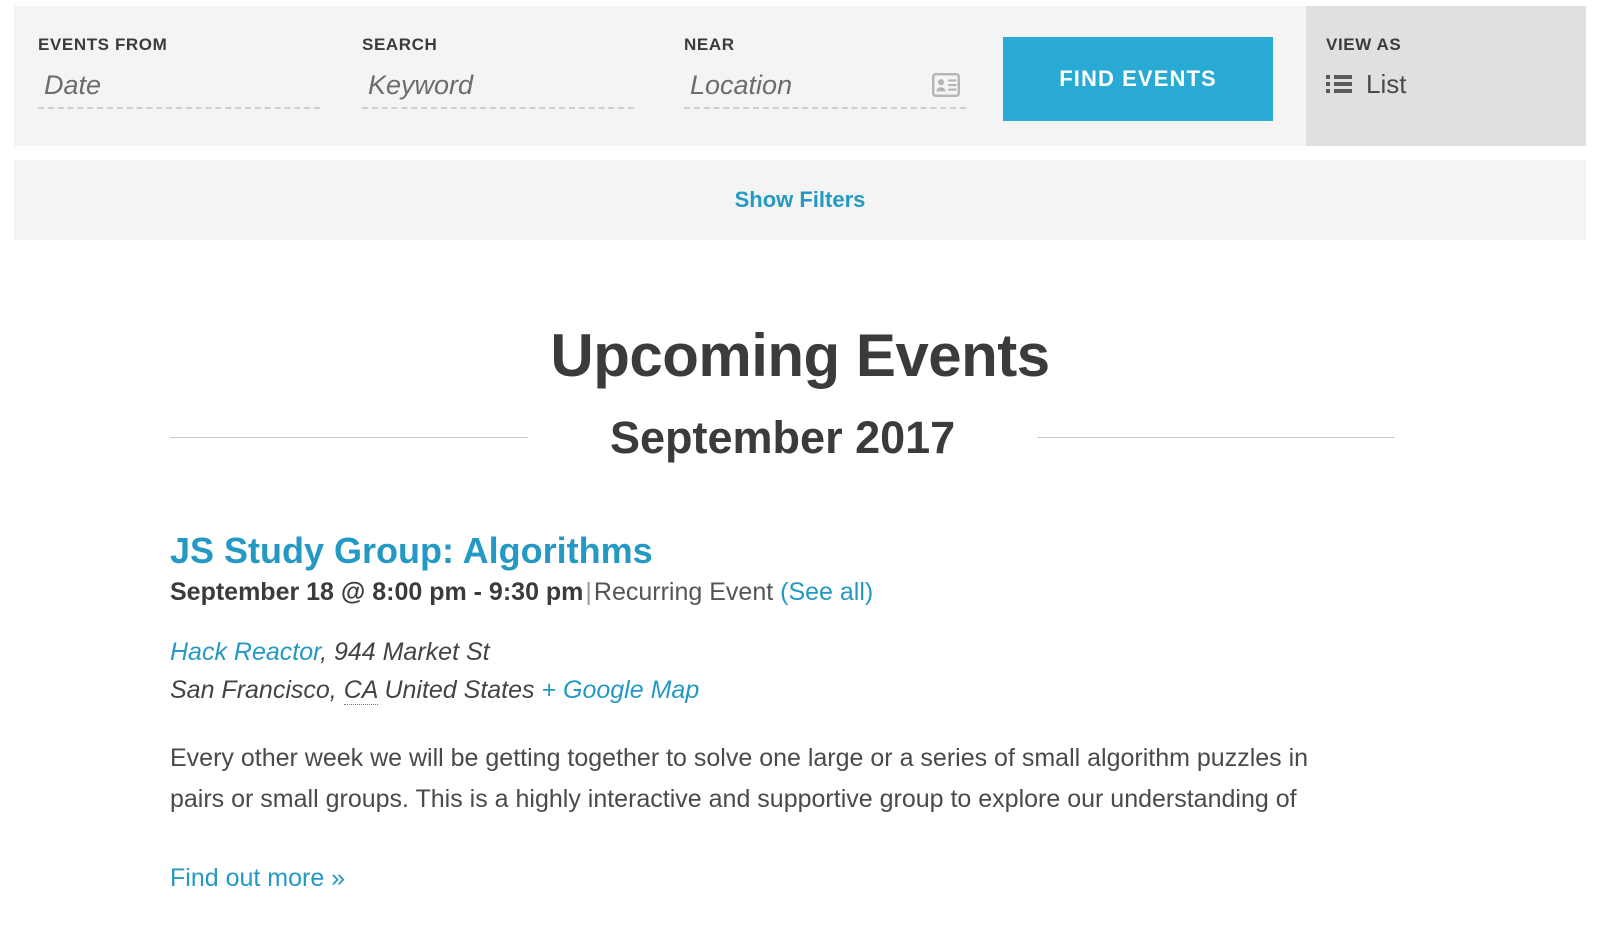 The height and width of the screenshot is (936, 1600). Describe the element at coordinates (1386, 84) in the screenshot. I see `view-as-selected-label: List` at that location.